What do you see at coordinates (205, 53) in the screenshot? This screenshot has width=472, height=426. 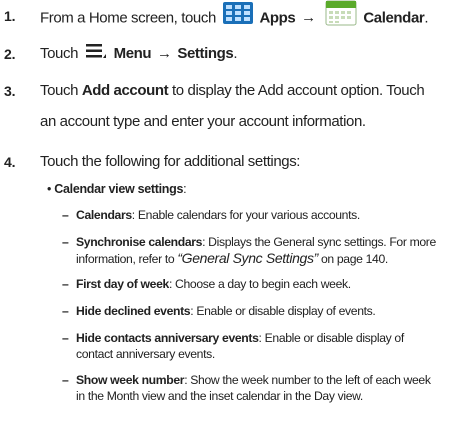 I see `settings-label: Settings` at bounding box center [205, 53].